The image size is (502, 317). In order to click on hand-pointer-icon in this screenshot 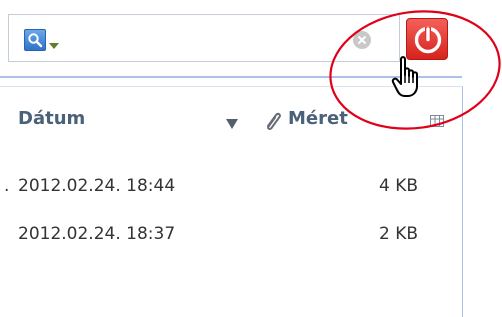, I will do `click(404, 76)`.